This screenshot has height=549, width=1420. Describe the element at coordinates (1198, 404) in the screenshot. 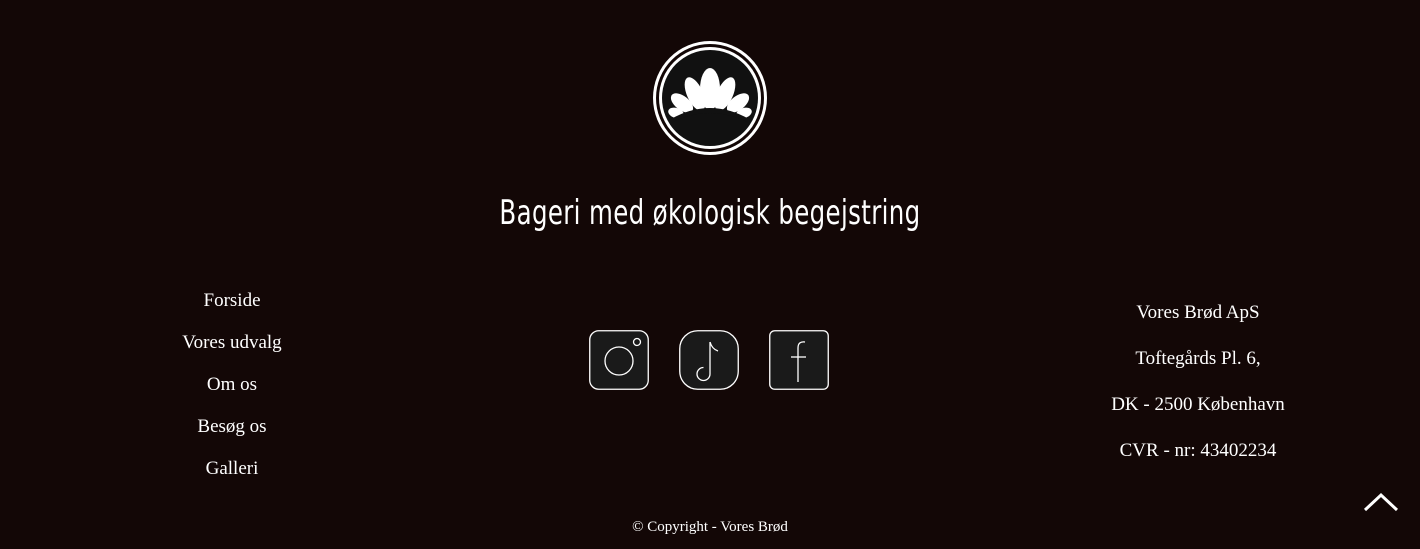

I see `city-address: DK - 2500 København` at that location.